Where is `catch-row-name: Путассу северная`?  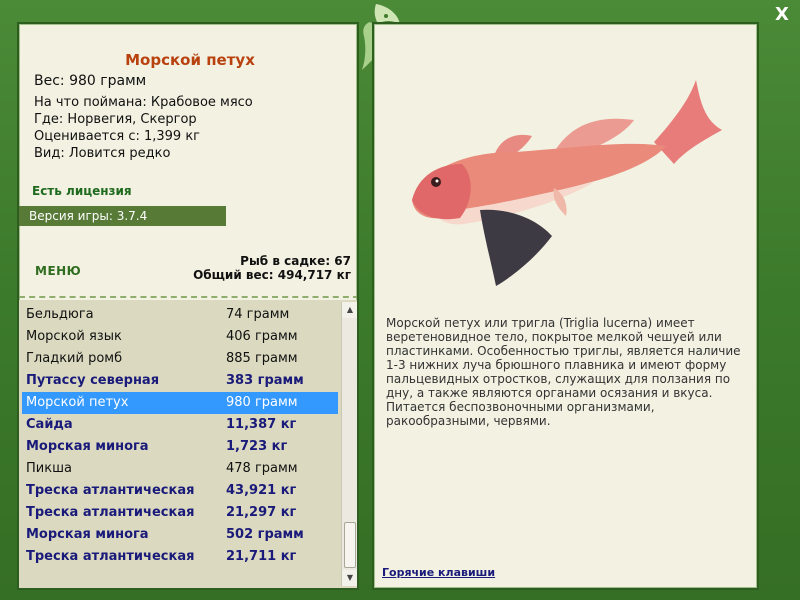 catch-row-name: Путассу северная is located at coordinates (93, 380).